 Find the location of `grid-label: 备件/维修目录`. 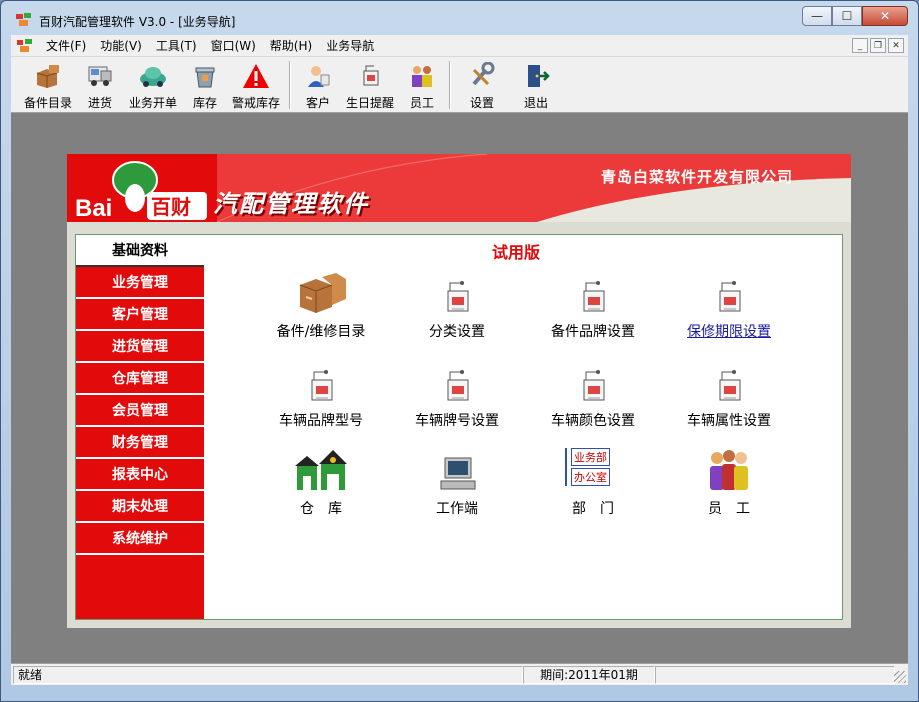

grid-label: 备件/维修目录 is located at coordinates (321, 332).